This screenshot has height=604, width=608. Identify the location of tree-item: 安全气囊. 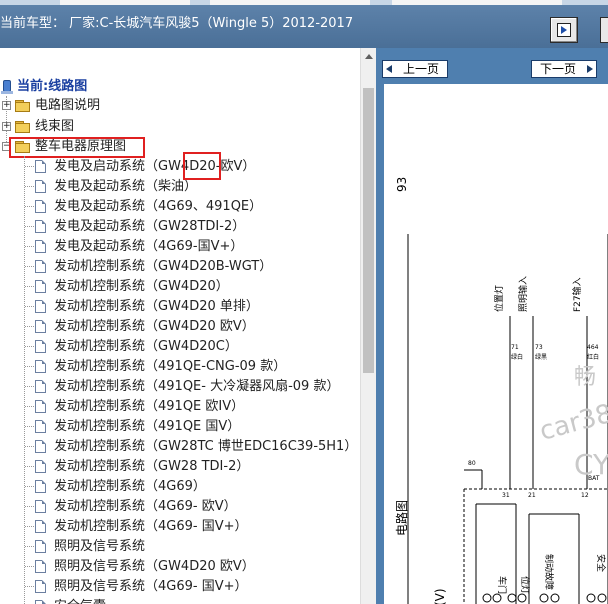
(80, 601).